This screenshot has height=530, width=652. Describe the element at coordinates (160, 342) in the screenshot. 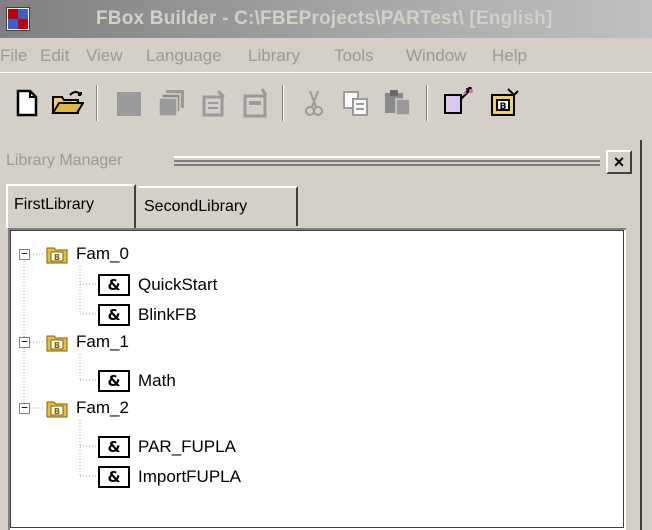

I see `tree-node-family: − B Fam_1` at that location.